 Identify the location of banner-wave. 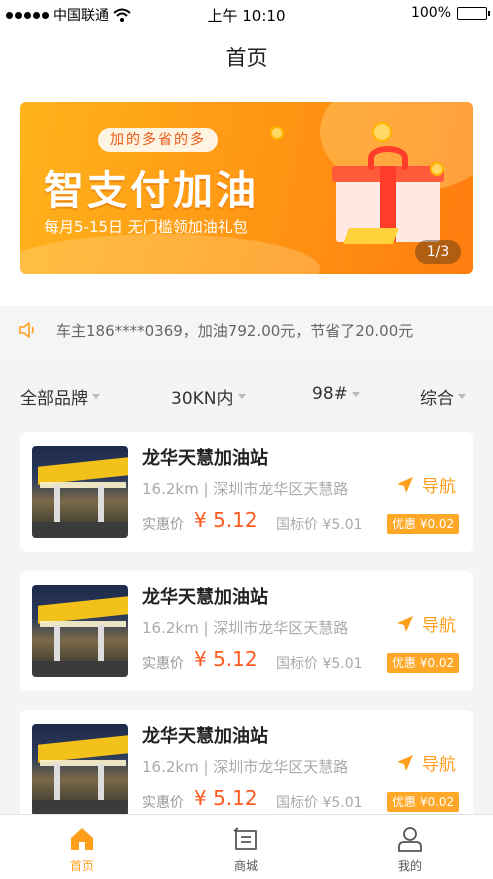
(170, 254).